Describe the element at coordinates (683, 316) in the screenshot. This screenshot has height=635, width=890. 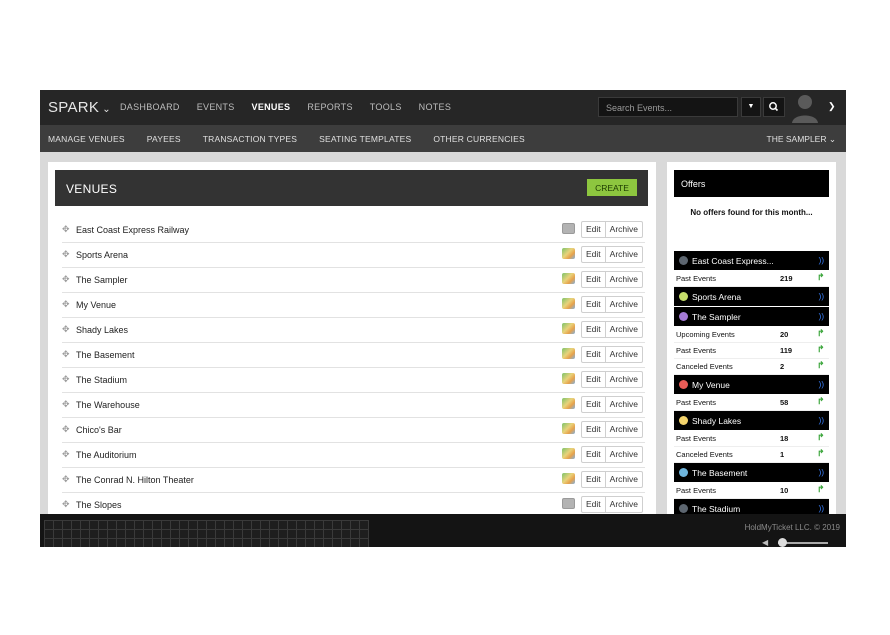
I see `venue-color-dot` at that location.